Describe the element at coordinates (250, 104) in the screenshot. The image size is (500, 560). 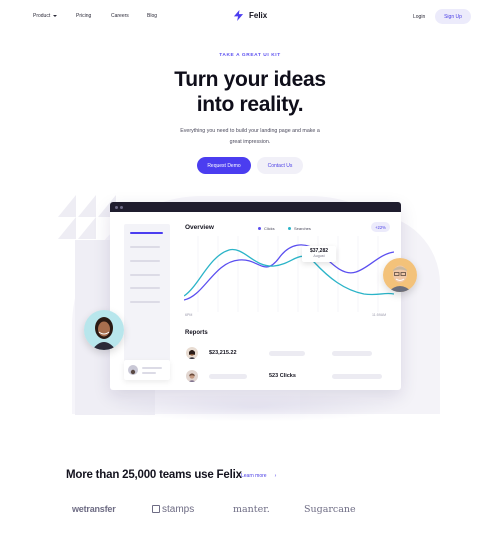
I see `hero-headline-line-2: into reality.` at that location.